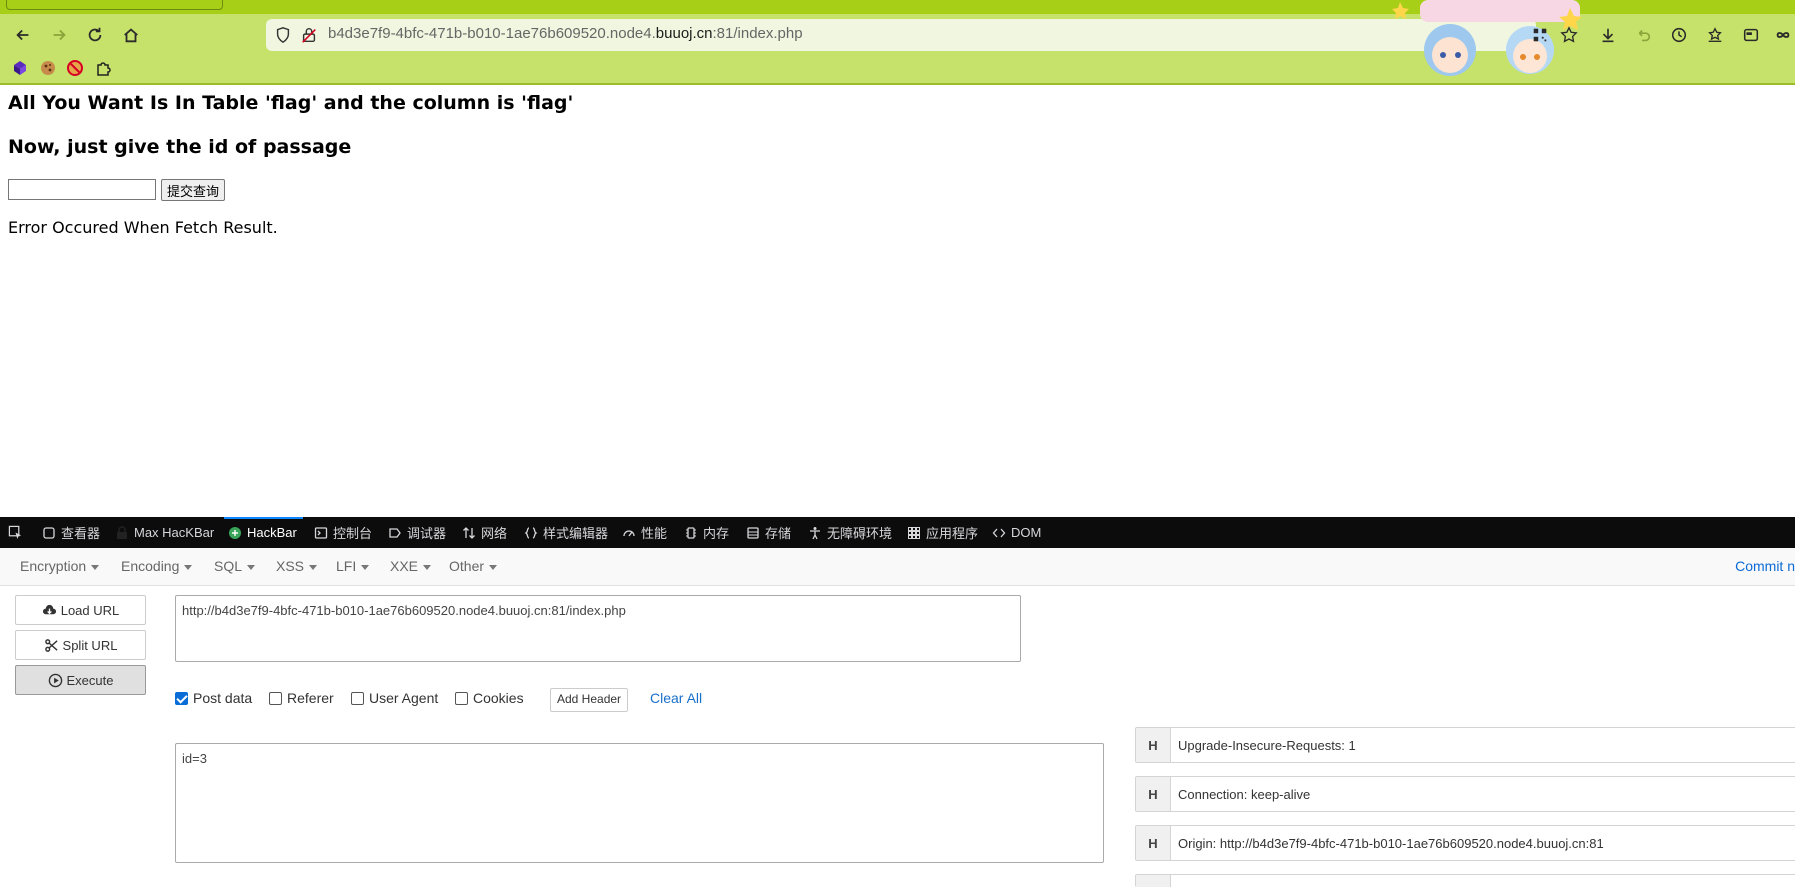  What do you see at coordinates (778, 533) in the screenshot?
I see `tab-storage-label: 存储` at bounding box center [778, 533].